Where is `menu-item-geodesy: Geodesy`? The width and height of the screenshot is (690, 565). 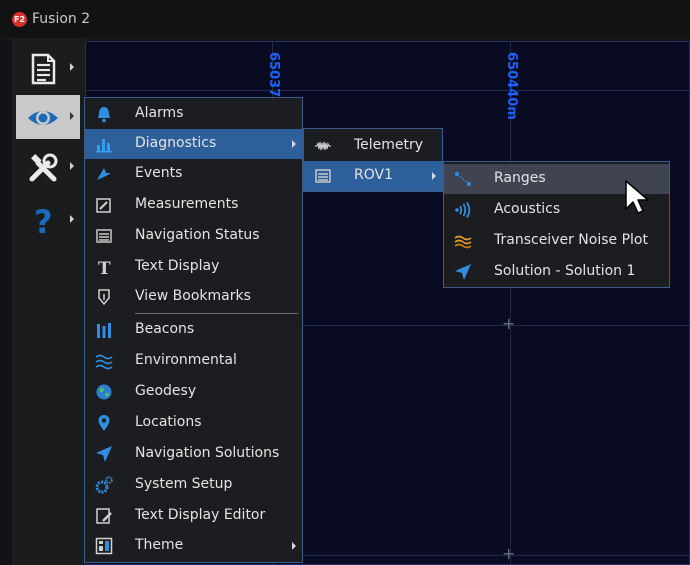 menu-item-geodesy: Geodesy is located at coordinates (193, 392).